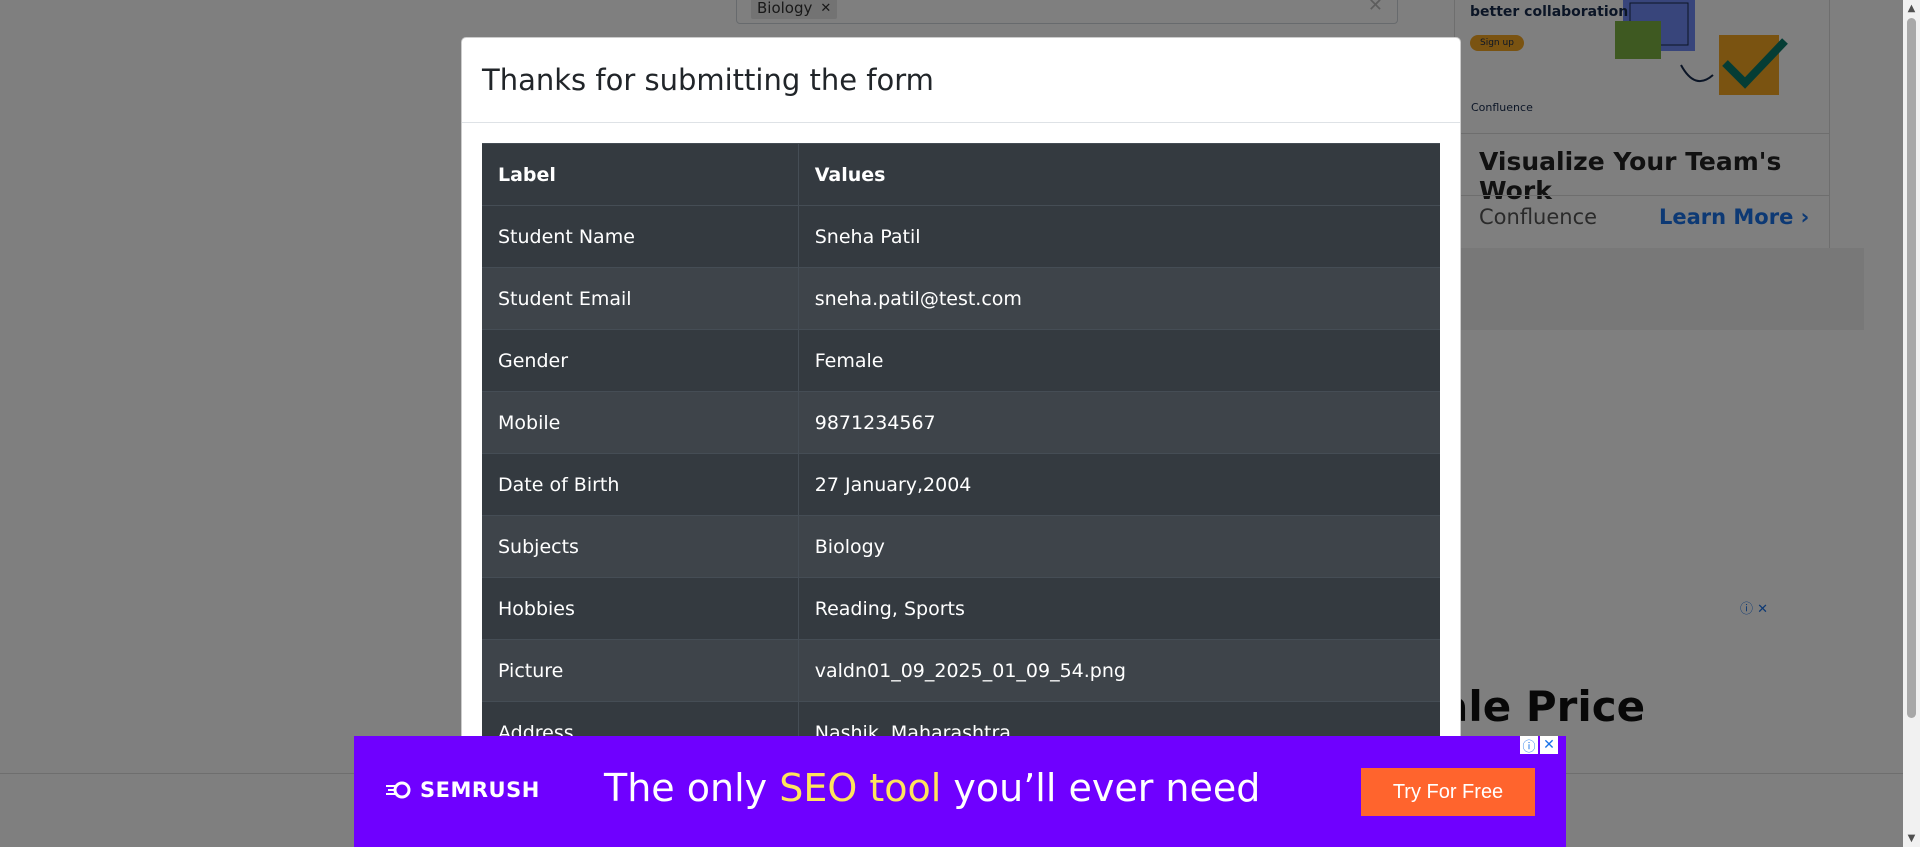 The width and height of the screenshot is (1920, 847). What do you see at coordinates (1549, 745) in the screenshot?
I see `ad-close-icon: ✕` at bounding box center [1549, 745].